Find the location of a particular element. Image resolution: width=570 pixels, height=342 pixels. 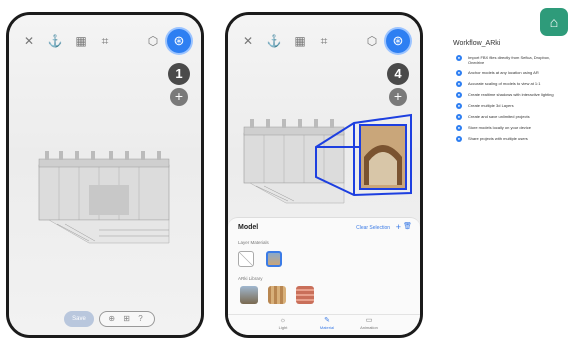

feature-text: Anchor models at any location using AR is located at coordinates (503, 72).